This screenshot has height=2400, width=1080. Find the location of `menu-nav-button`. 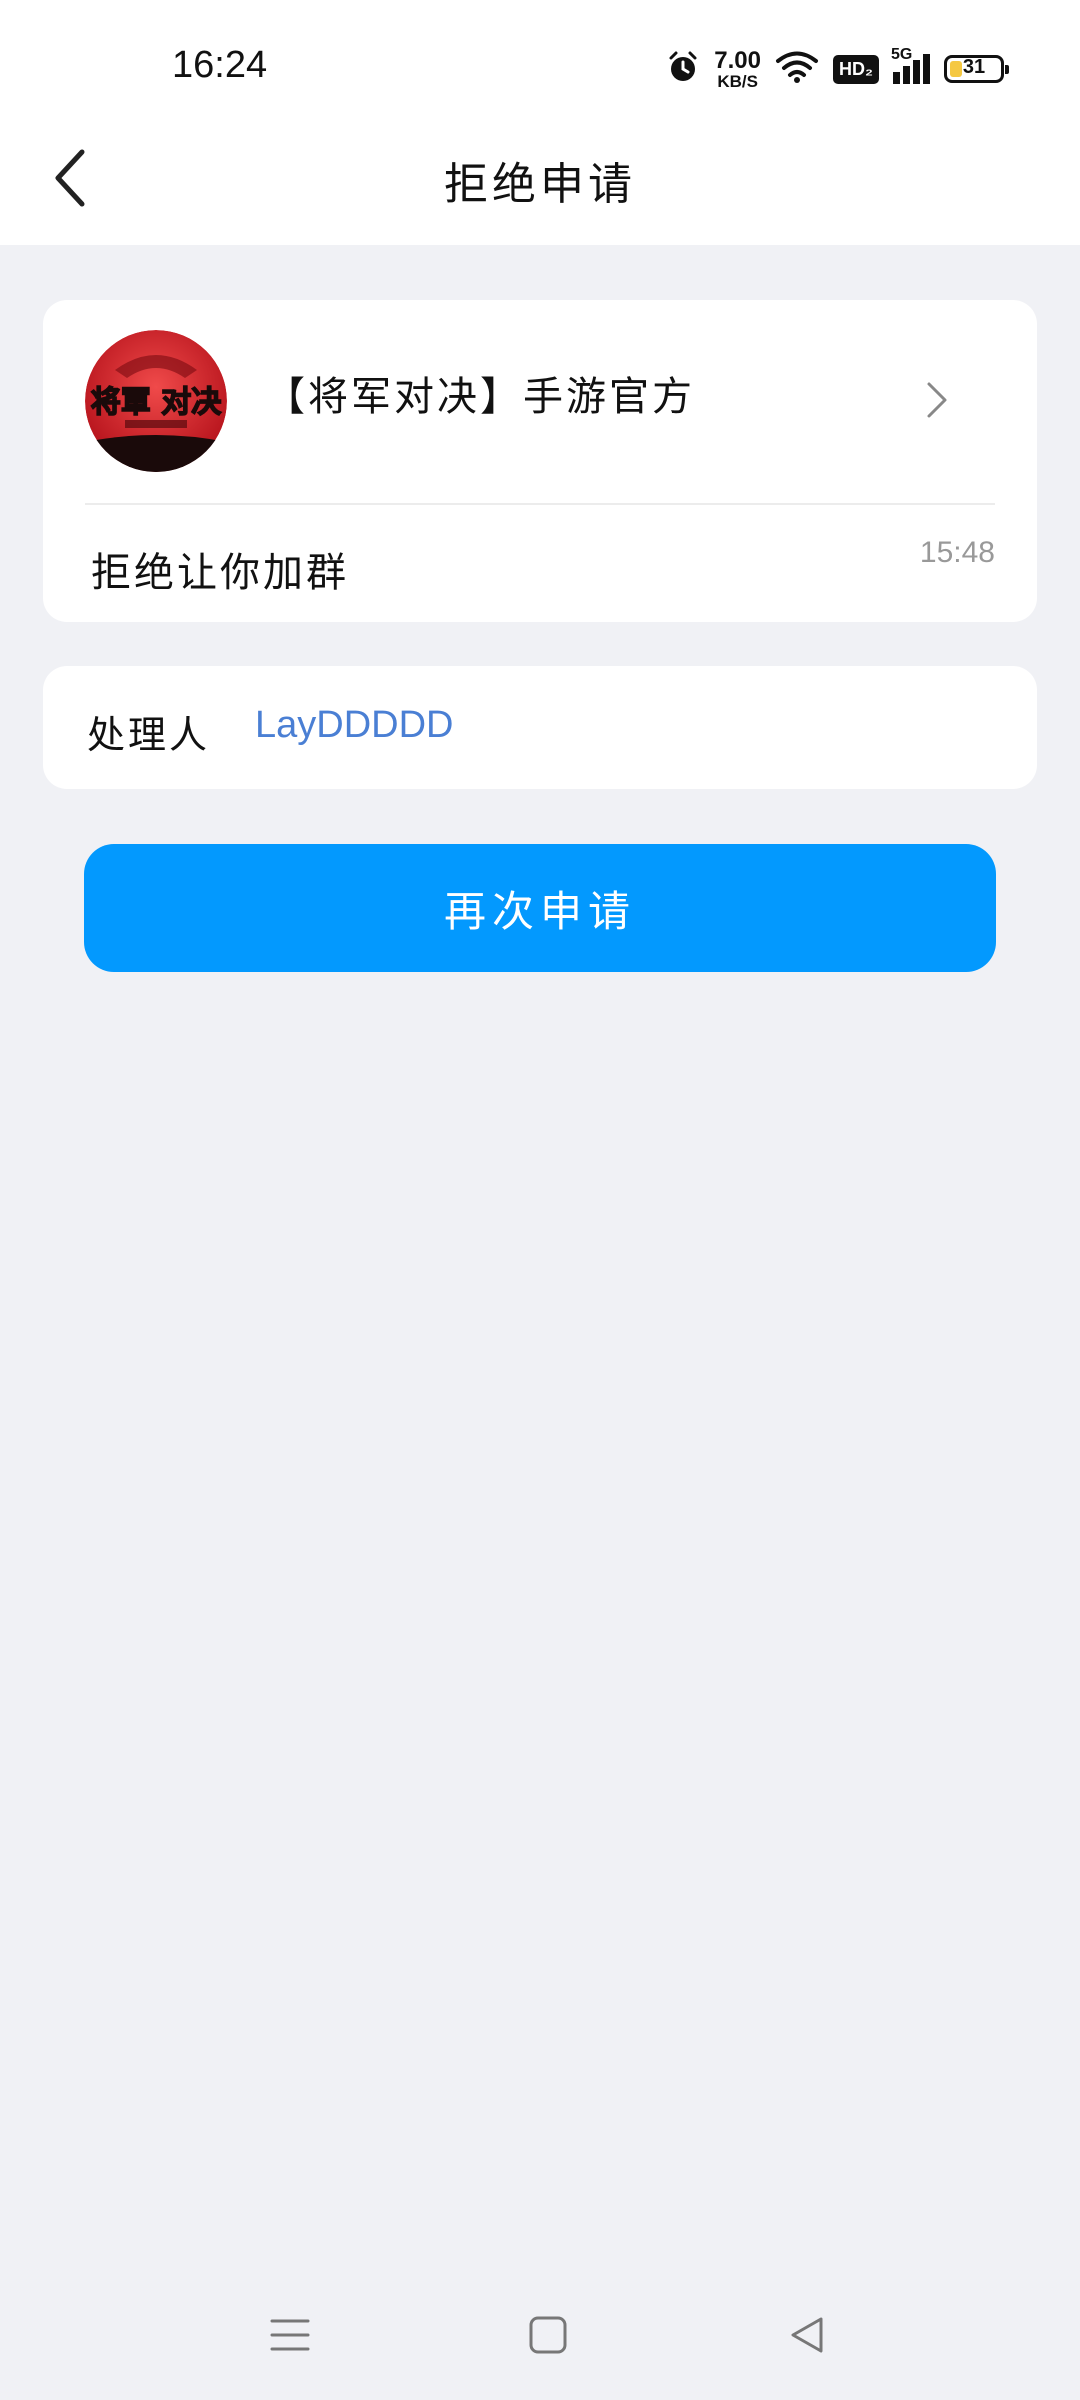

menu-nav-button is located at coordinates (290, 2335).